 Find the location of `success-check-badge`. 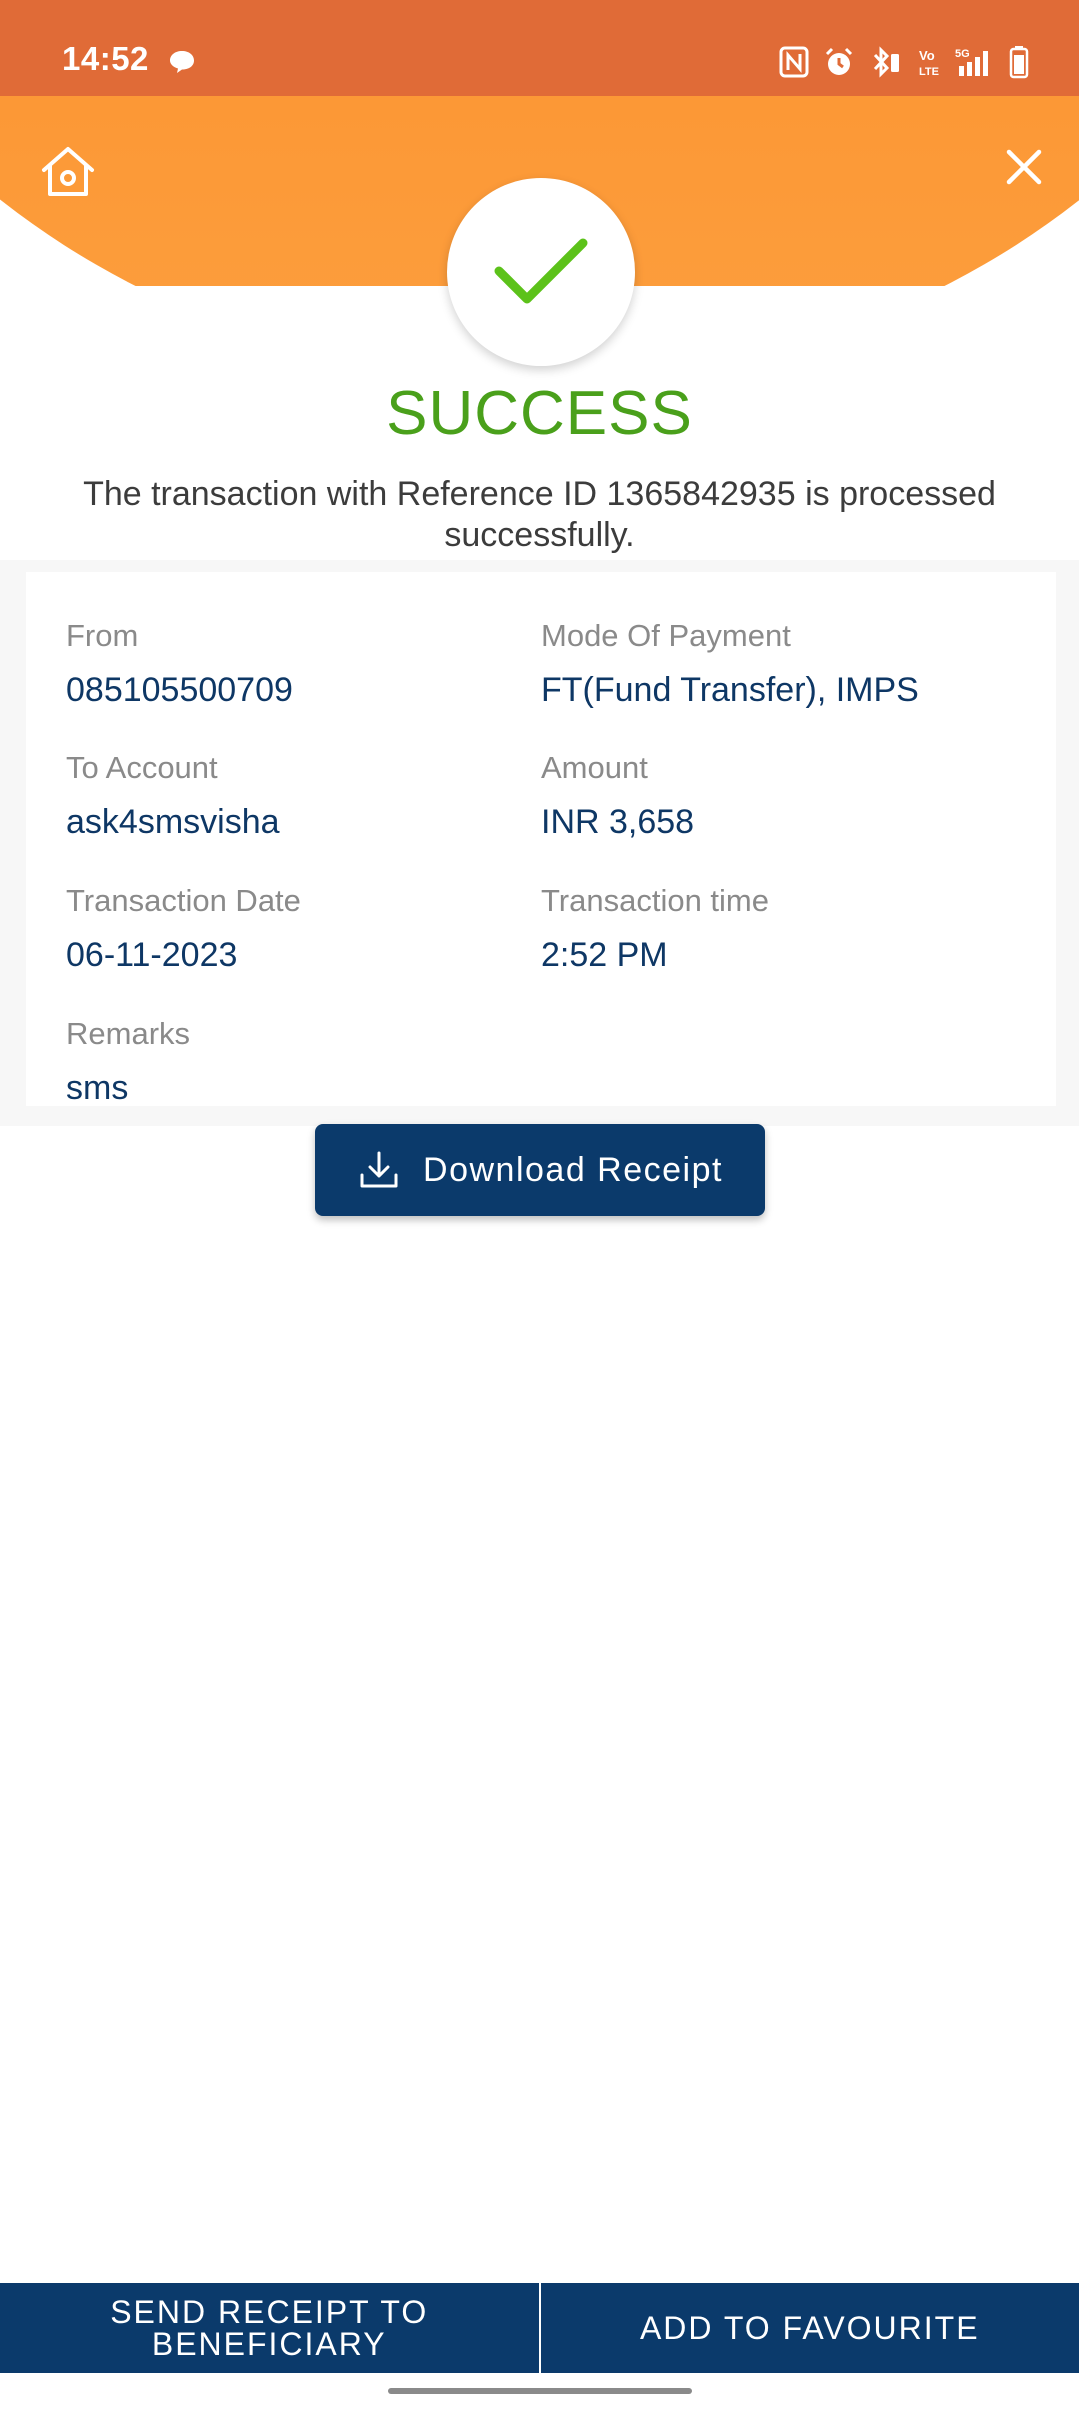

success-check-badge is located at coordinates (541, 272).